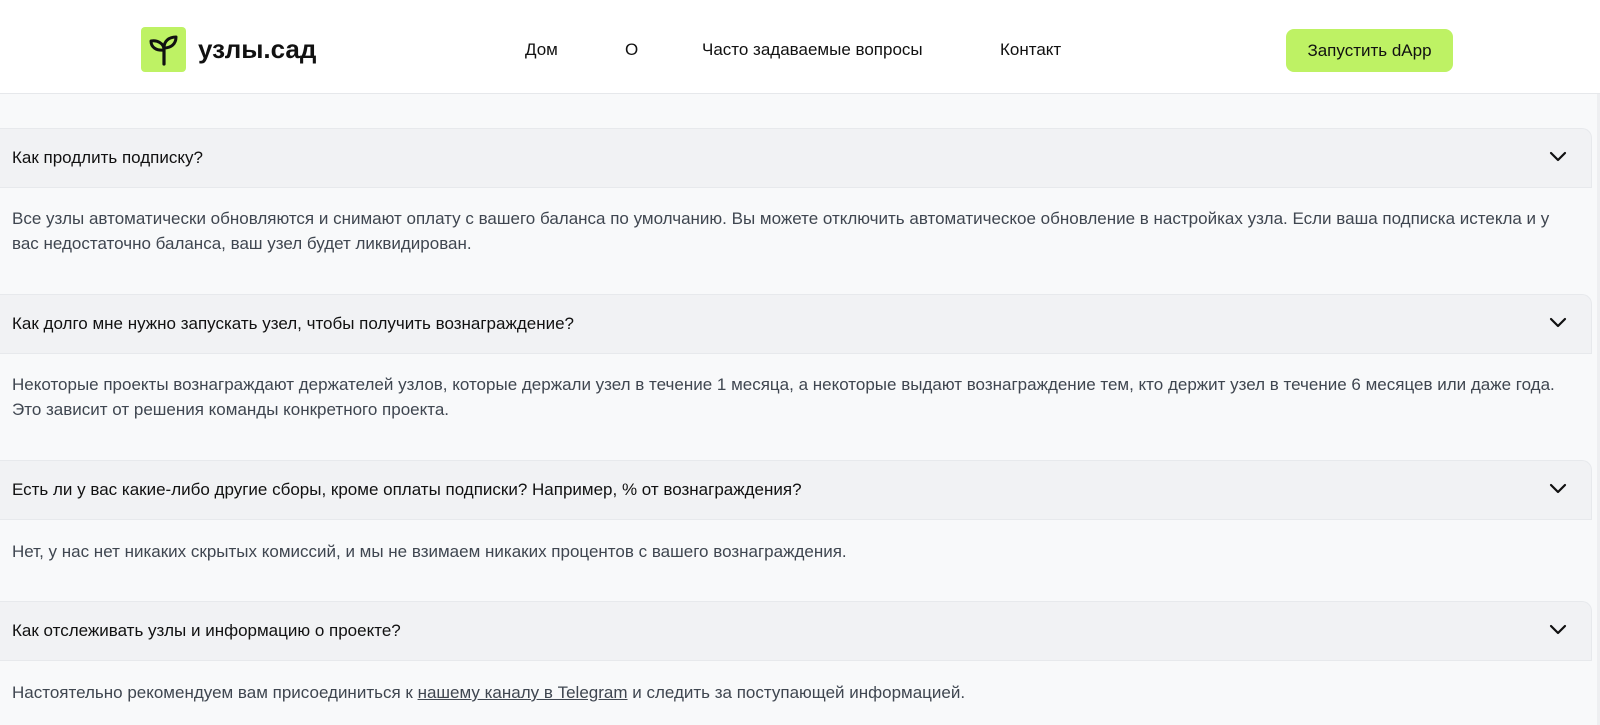 This screenshot has width=1600, height=725. I want to click on logo, so click(163, 49).